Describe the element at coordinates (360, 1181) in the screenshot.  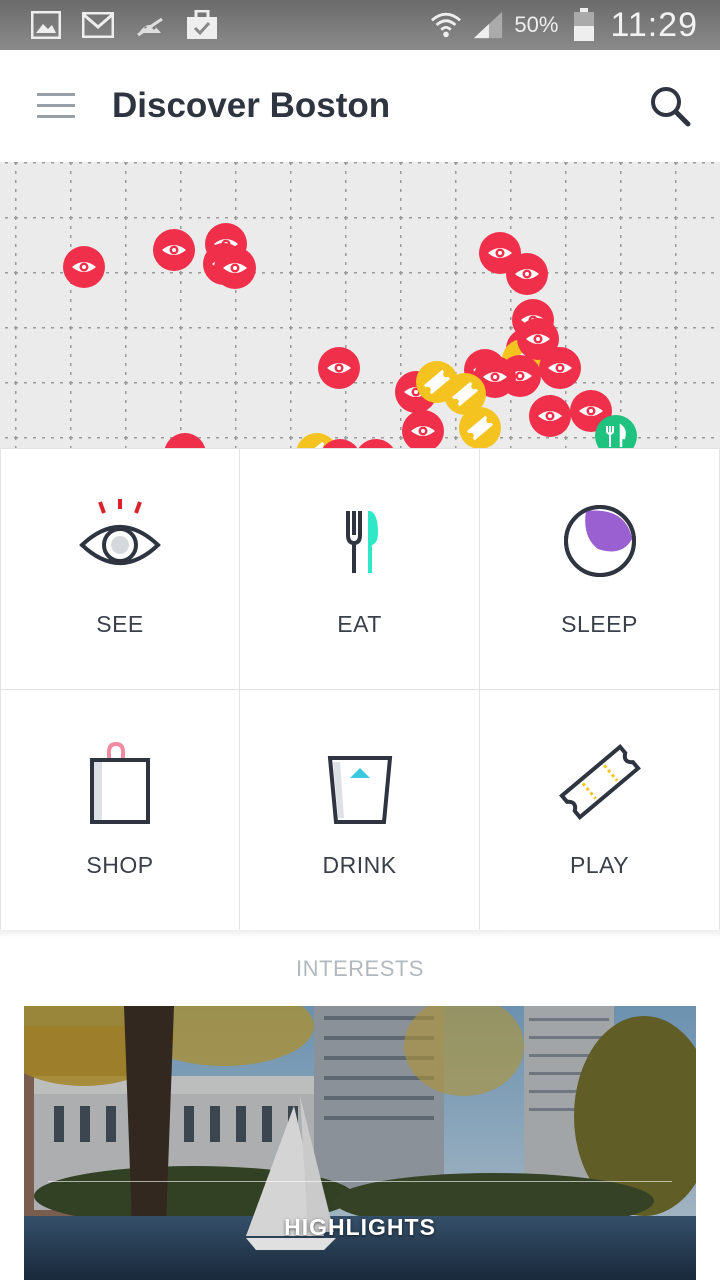
I see `card-divider` at that location.